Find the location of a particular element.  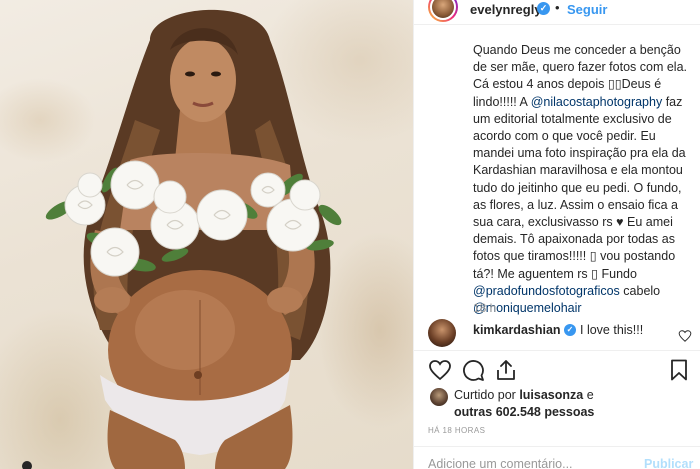

avatar is located at coordinates (443, 11).